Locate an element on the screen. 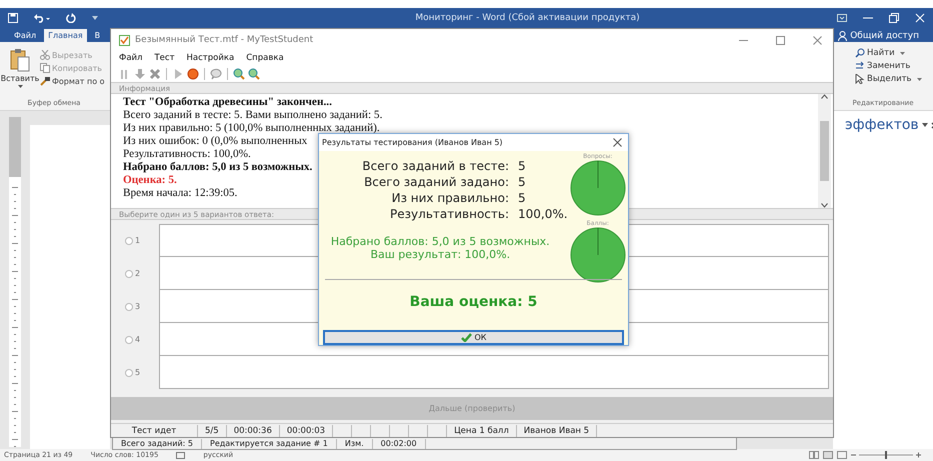 The height and width of the screenshot is (461, 933). radio-button: 4 is located at coordinates (135, 339).